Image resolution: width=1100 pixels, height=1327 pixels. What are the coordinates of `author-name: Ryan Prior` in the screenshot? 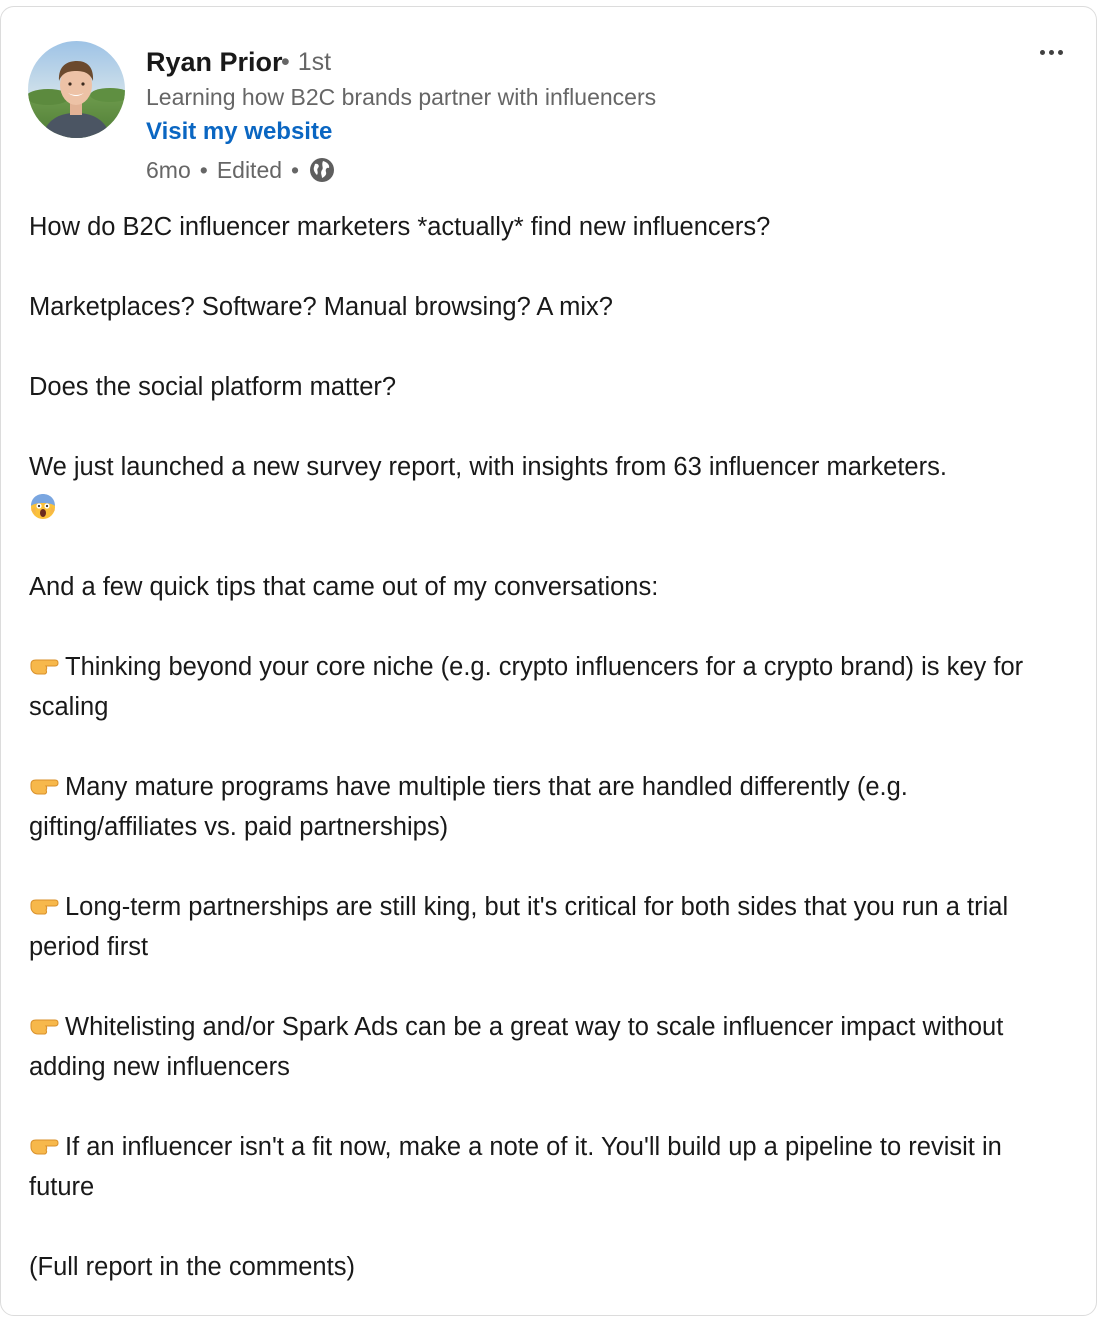 It's located at (214, 62).